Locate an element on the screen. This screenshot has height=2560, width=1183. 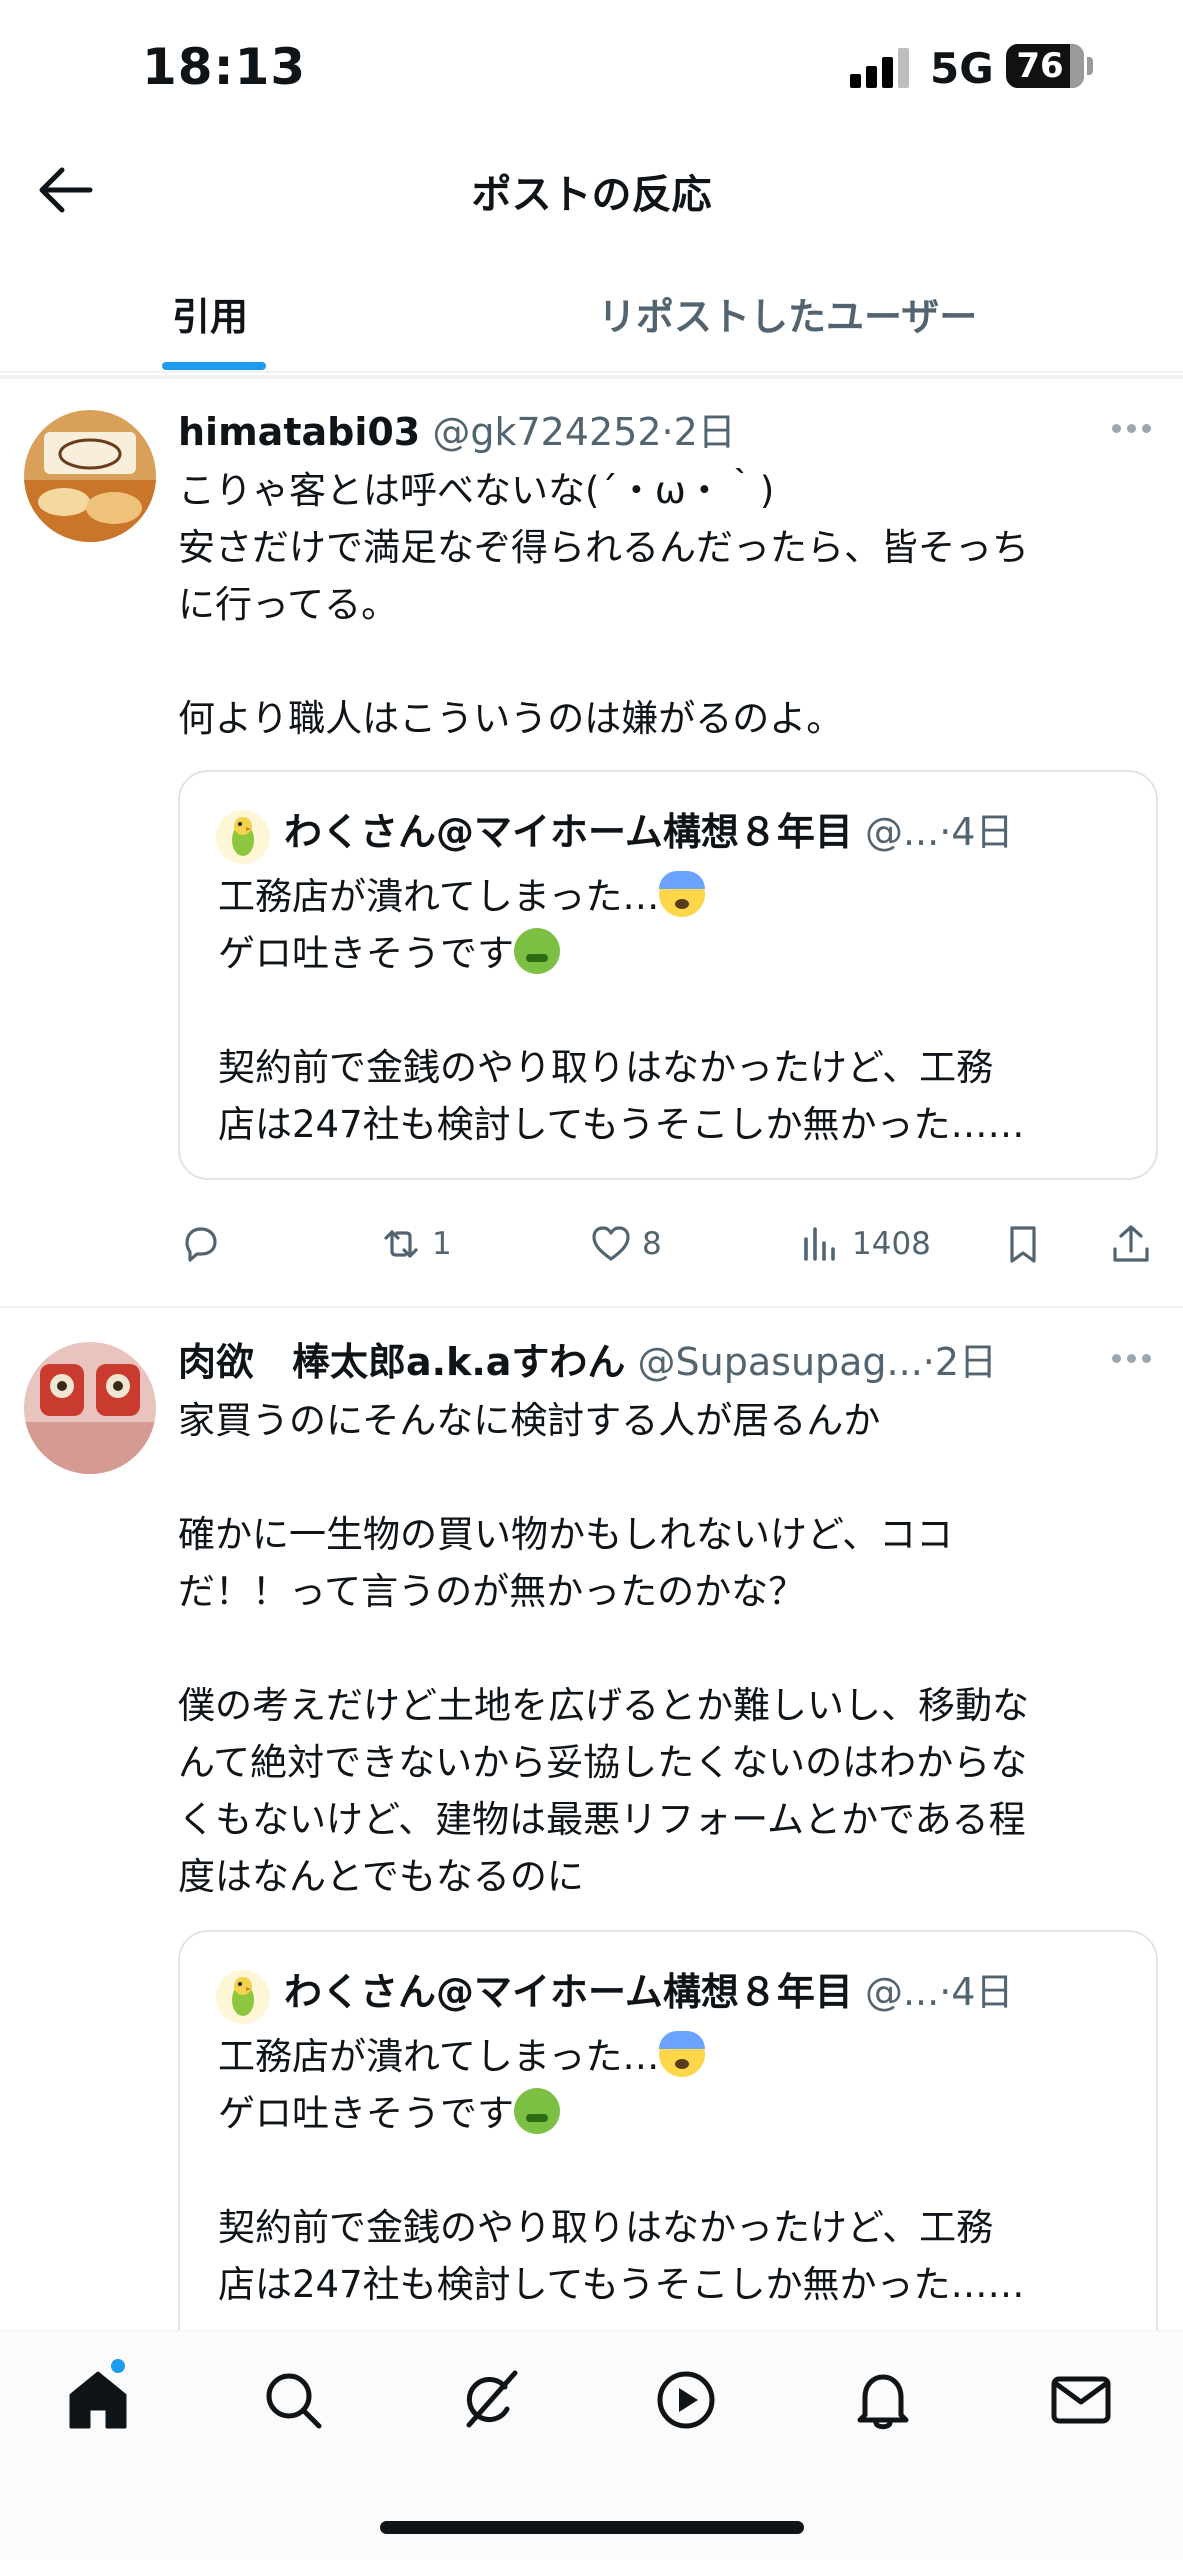
divider is located at coordinates (591, 377).